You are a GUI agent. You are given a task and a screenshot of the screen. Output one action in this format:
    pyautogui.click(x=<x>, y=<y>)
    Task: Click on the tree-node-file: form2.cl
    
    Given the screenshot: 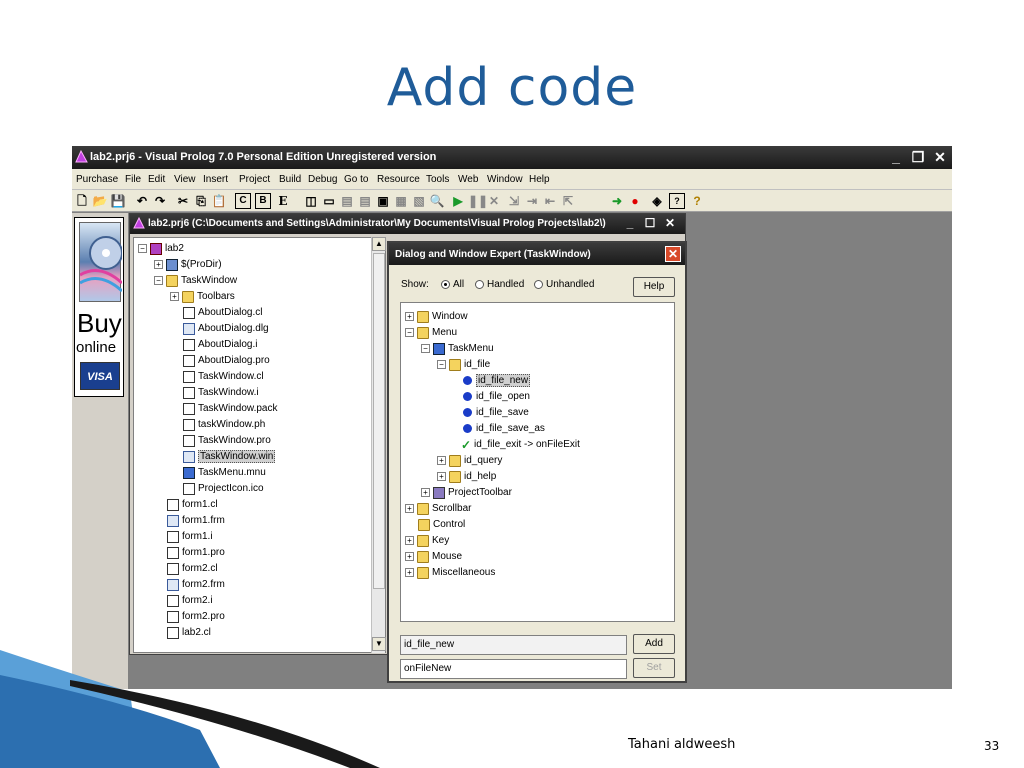 What is the action you would take?
    pyautogui.click(x=192, y=568)
    